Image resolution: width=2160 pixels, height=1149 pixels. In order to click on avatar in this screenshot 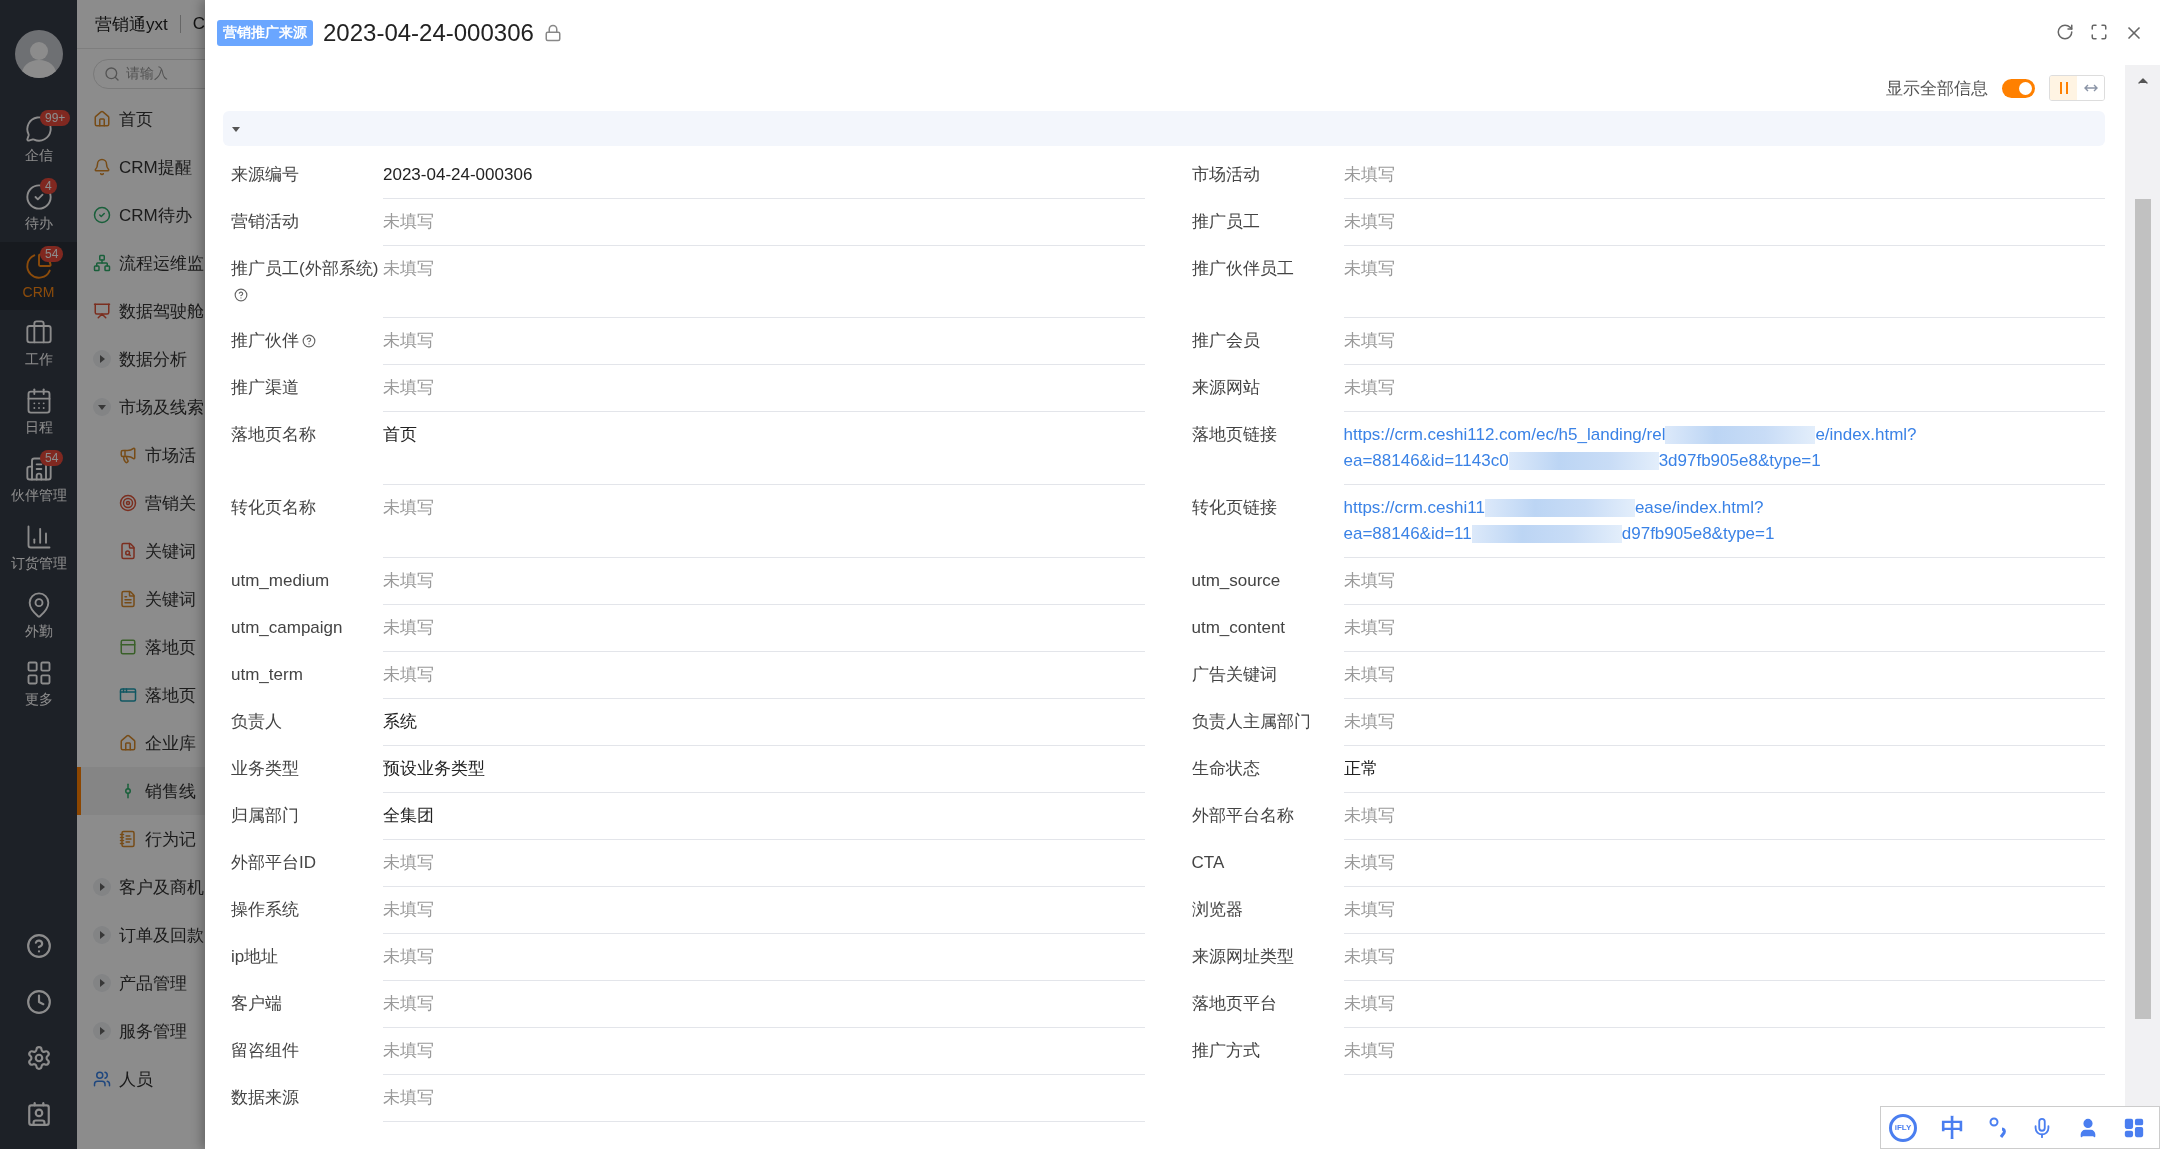, I will do `click(38, 54)`.